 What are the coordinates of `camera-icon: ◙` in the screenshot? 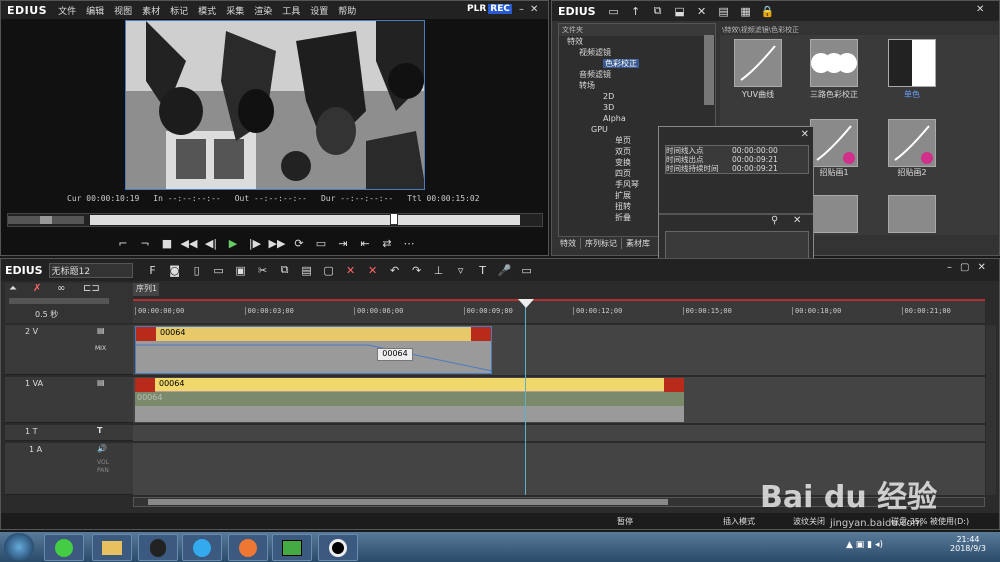 It's located at (175, 270).